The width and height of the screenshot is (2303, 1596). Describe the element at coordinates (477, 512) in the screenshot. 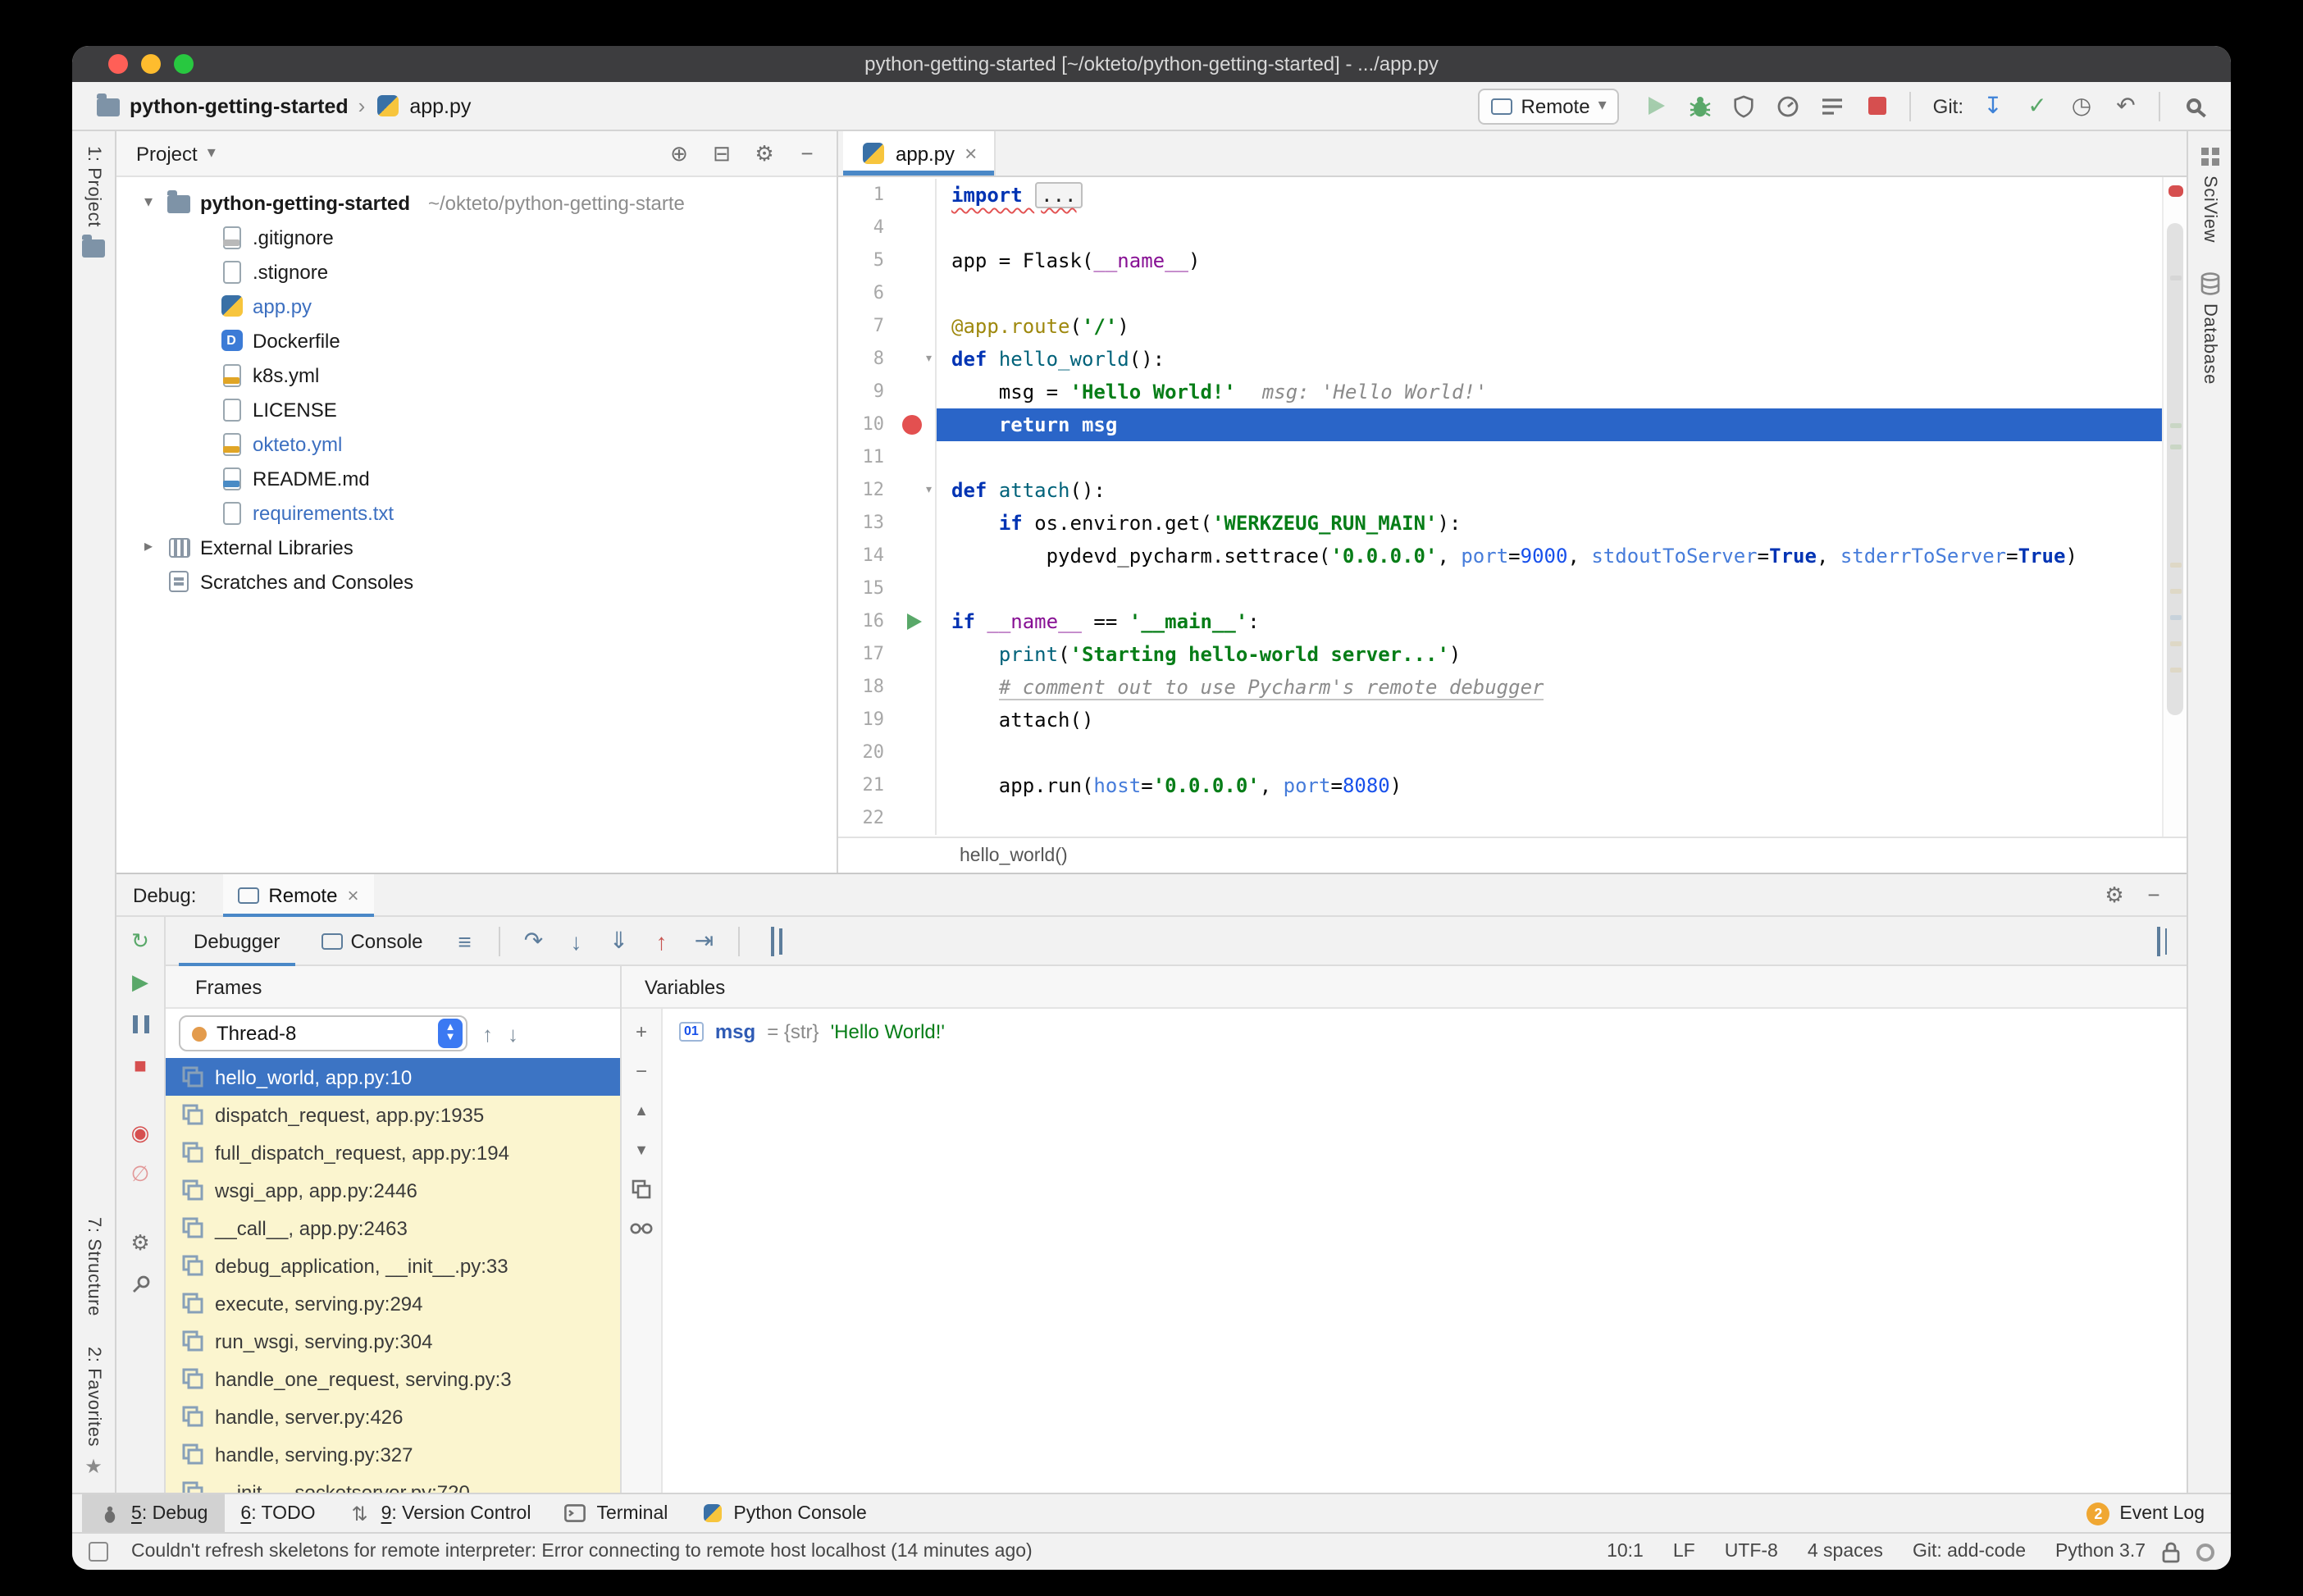

I see `tree-item-requirements.txt: requirements.txt` at that location.